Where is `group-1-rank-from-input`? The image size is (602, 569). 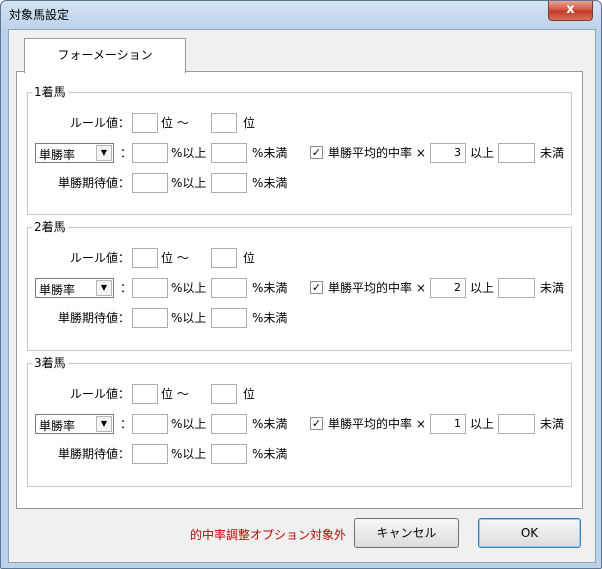
group-1-rank-from-input is located at coordinates (145, 123).